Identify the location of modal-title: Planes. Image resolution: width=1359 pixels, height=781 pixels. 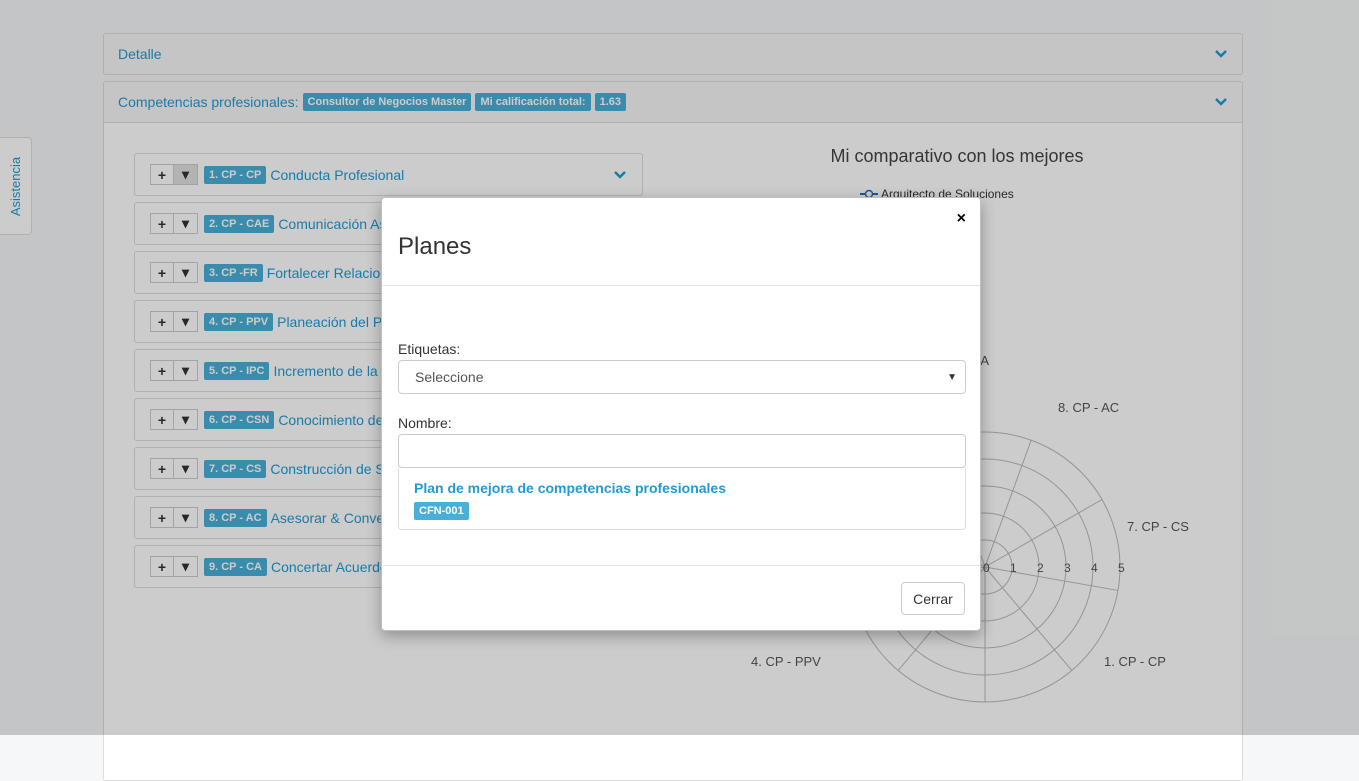
(435, 246).